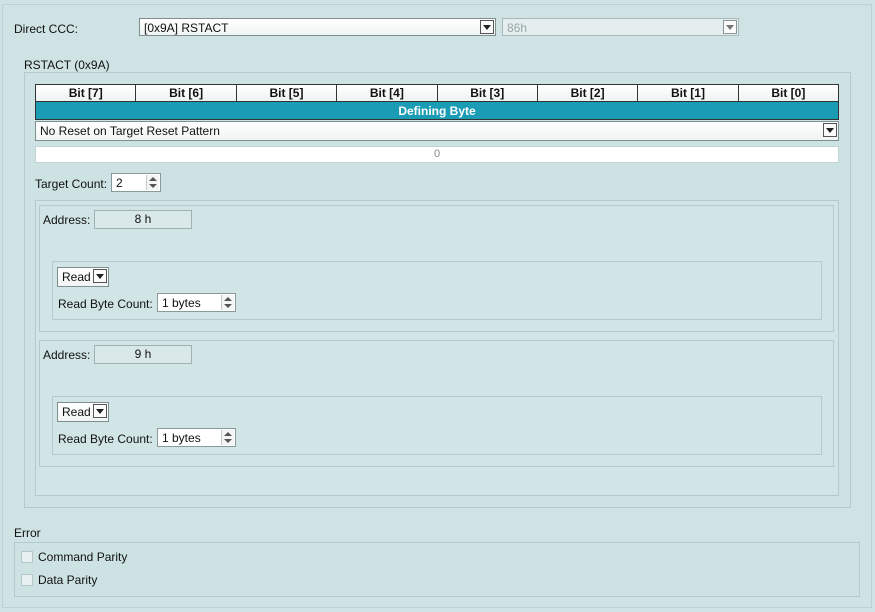  What do you see at coordinates (620, 27) in the screenshot?
I see `ccc-code-select: 86h` at bounding box center [620, 27].